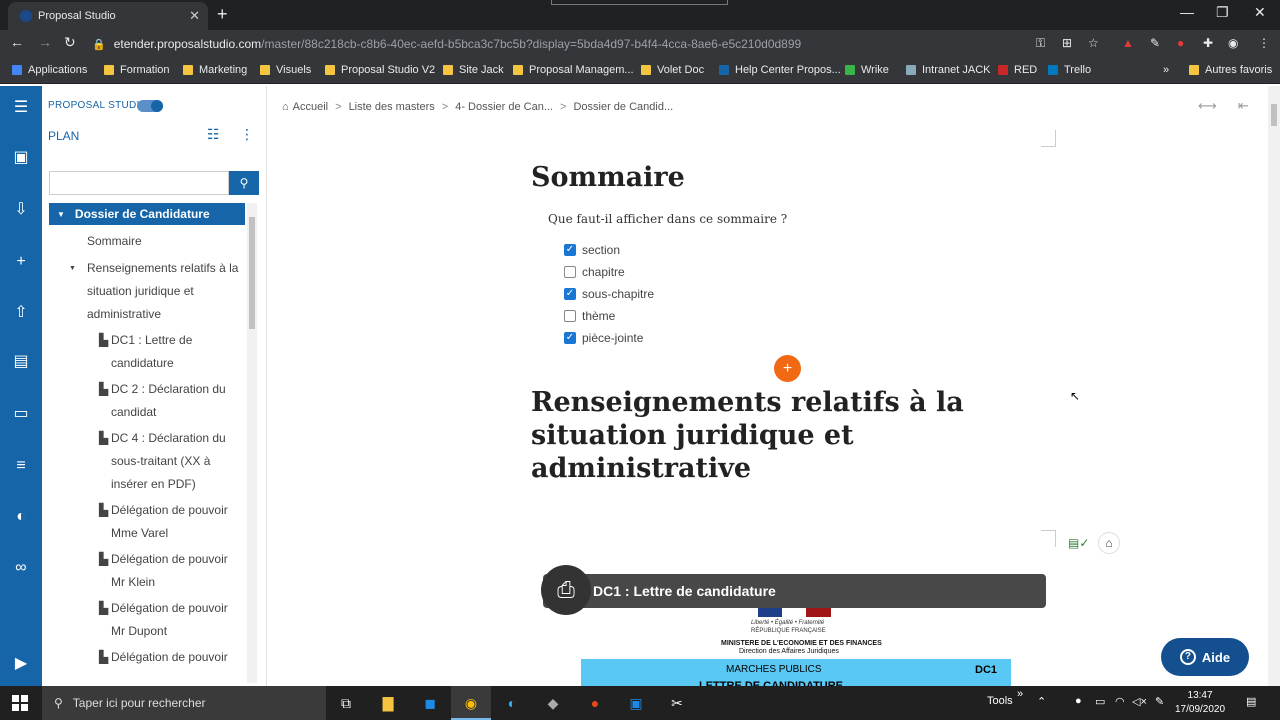  Describe the element at coordinates (595, 703) in the screenshot. I see `powerpoint-icon: ●` at that location.